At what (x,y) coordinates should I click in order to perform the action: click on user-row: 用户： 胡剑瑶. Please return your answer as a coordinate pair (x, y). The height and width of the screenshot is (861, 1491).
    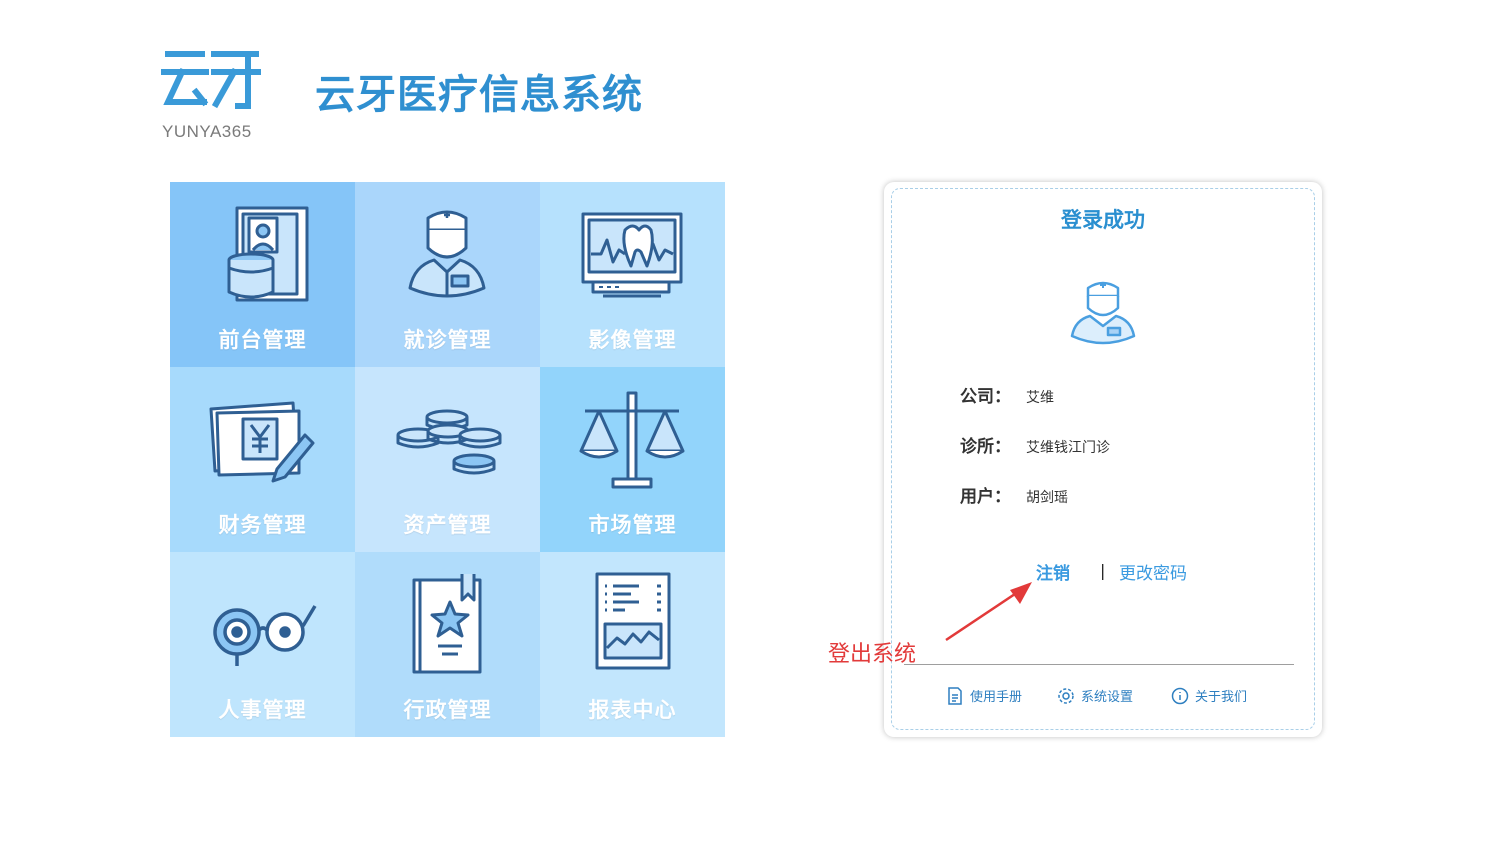
    Looking at the image, I should click on (1014, 494).